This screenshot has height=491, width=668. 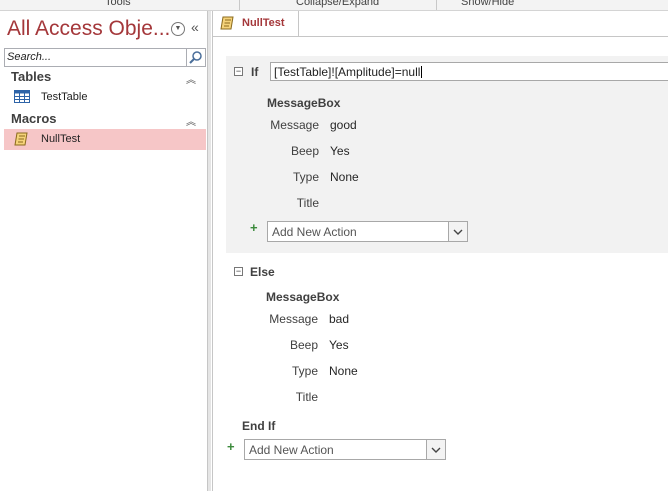 I want to click on collapse-if-icon: −, so click(x=238, y=71).